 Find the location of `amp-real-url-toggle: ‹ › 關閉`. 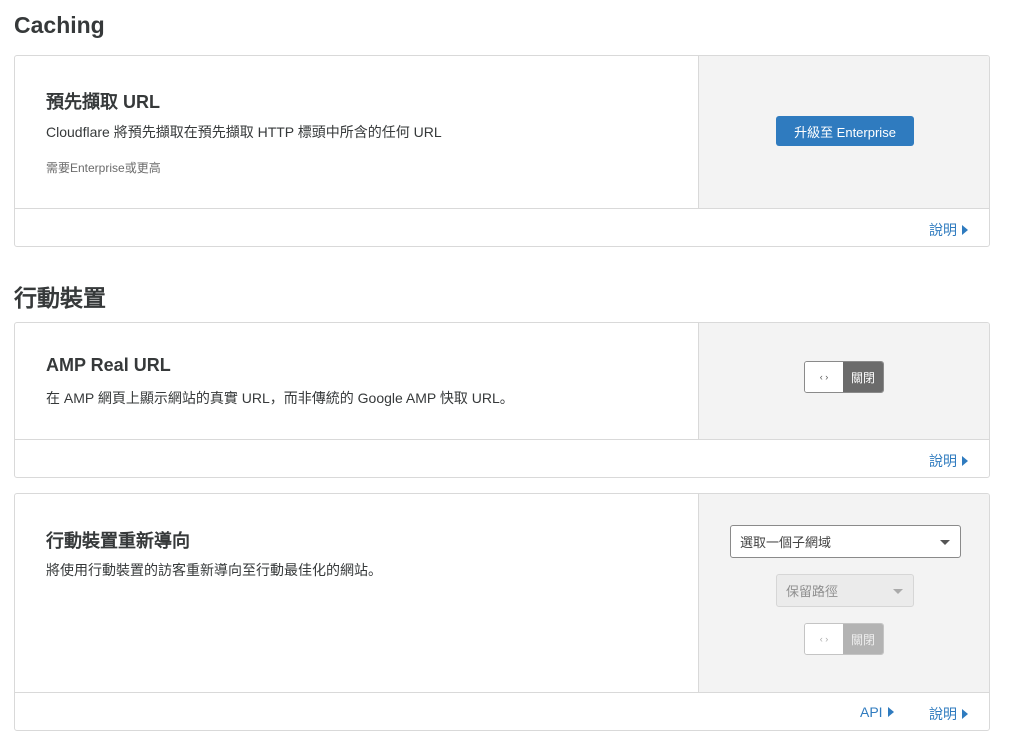

amp-real-url-toggle: ‹ › 關閉 is located at coordinates (844, 377).